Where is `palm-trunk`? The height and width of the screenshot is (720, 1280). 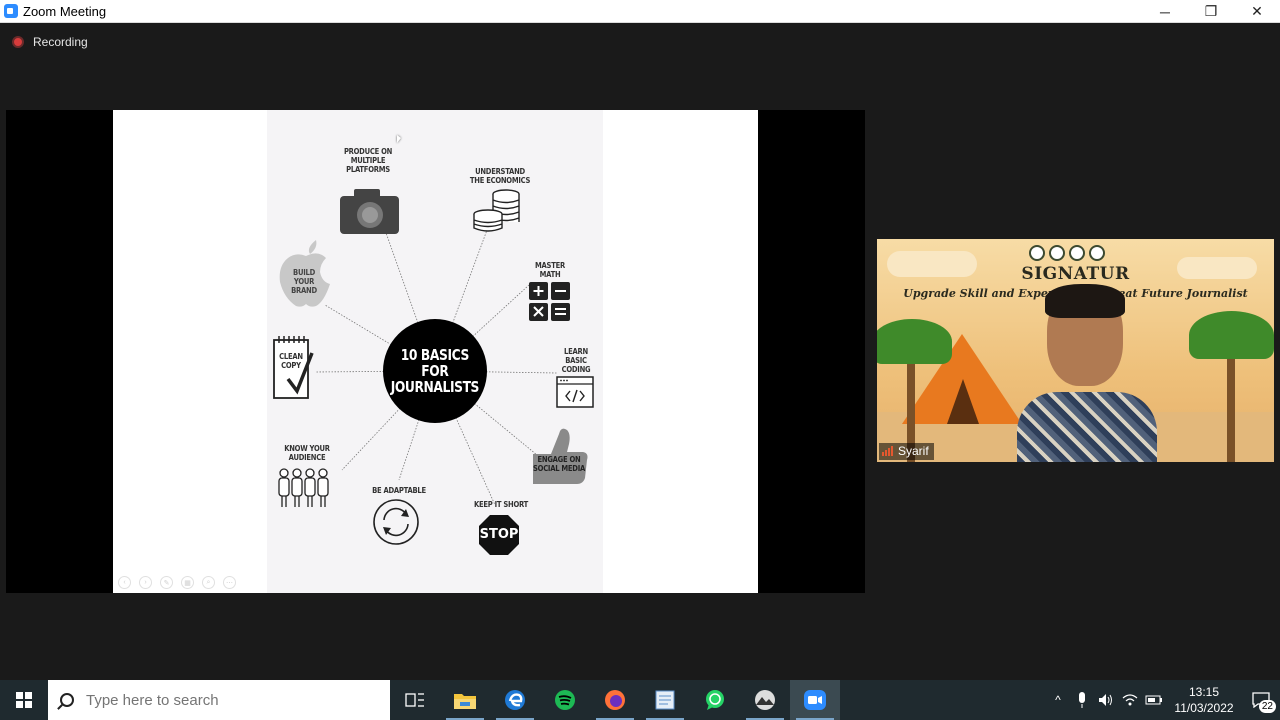 palm-trunk is located at coordinates (1231, 403).